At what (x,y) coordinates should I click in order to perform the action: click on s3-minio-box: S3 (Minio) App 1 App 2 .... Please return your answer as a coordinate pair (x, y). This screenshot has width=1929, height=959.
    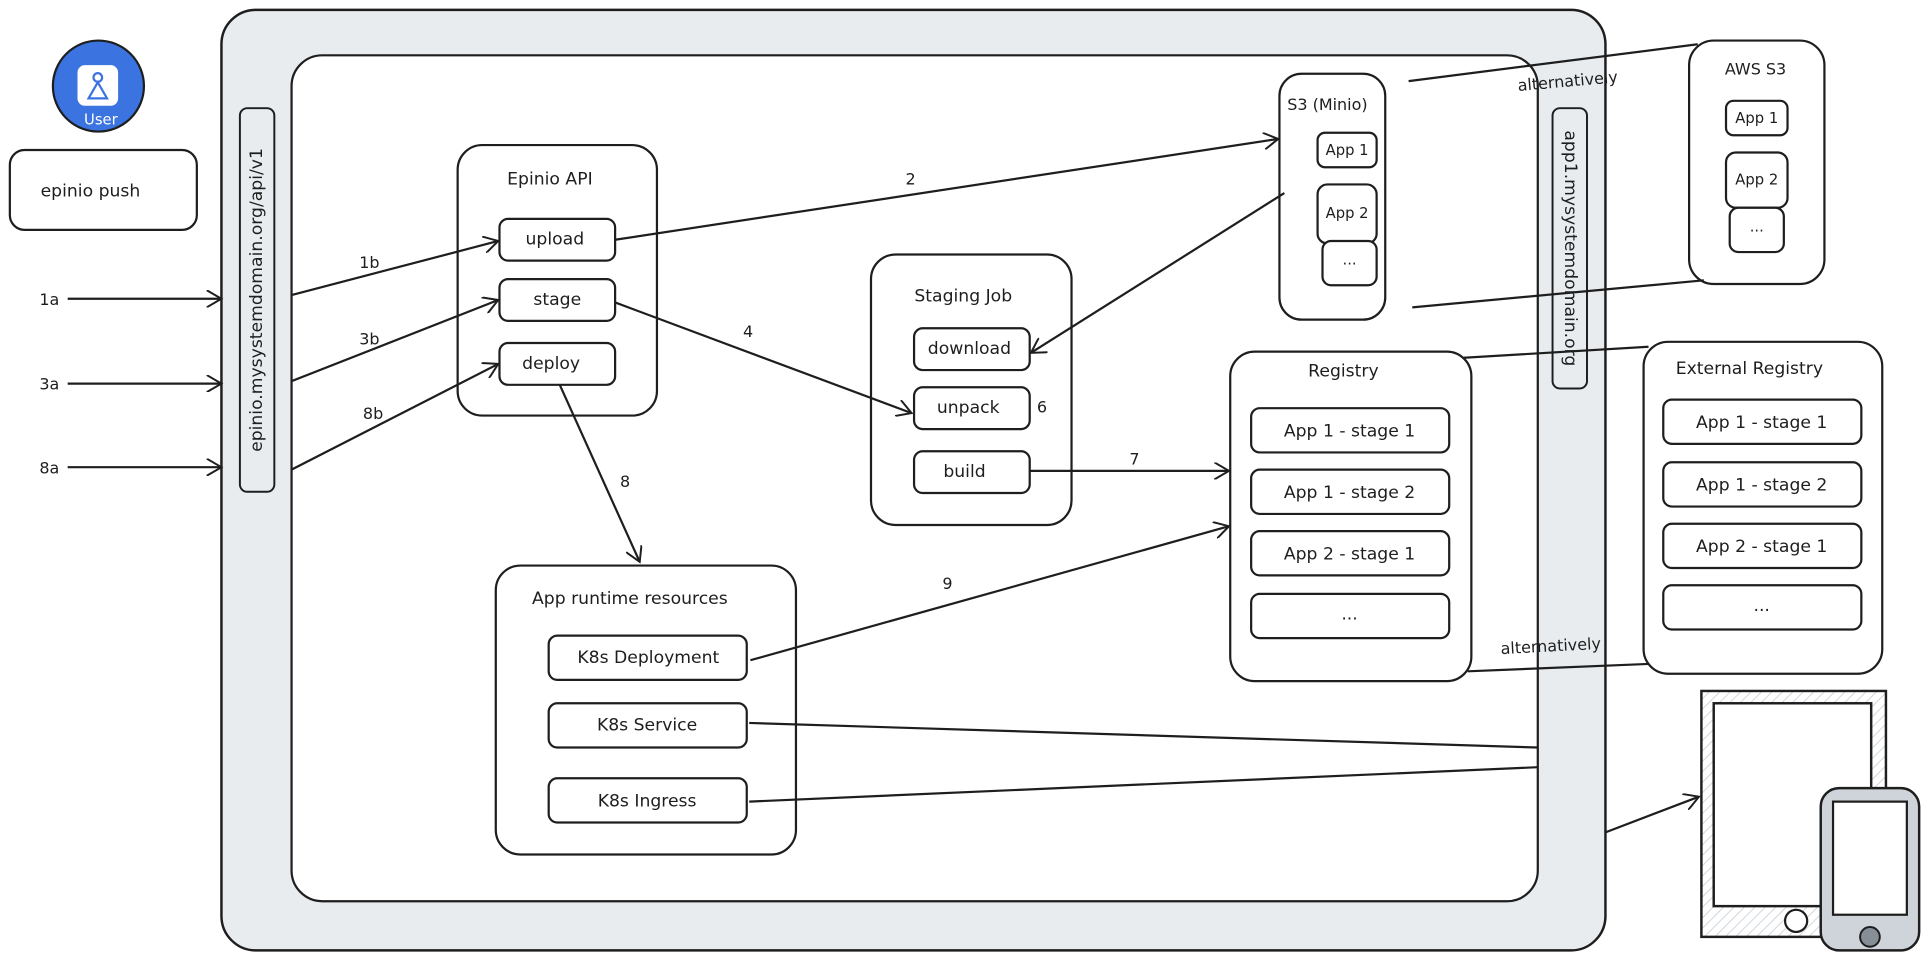
    Looking at the image, I should click on (1332, 196).